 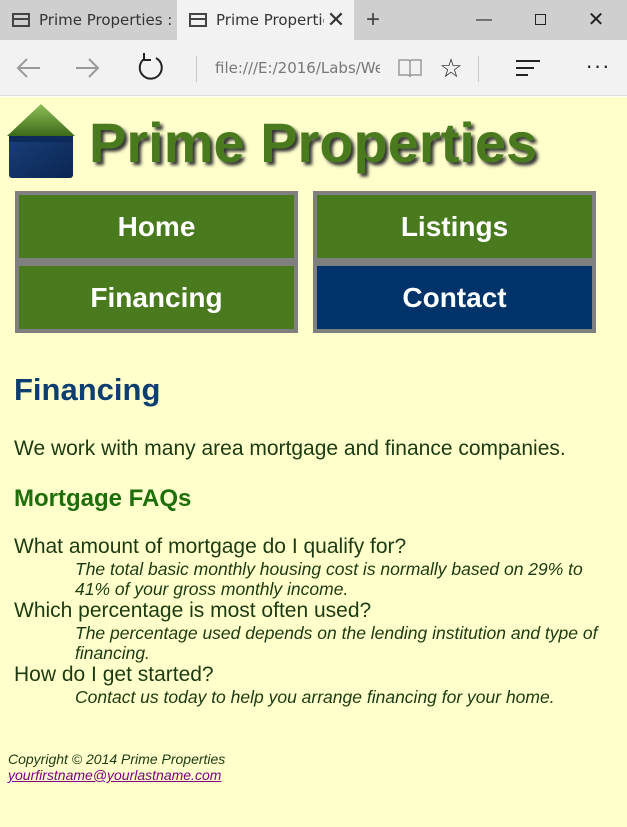 What do you see at coordinates (150, 68) in the screenshot?
I see `refresh-icon` at bounding box center [150, 68].